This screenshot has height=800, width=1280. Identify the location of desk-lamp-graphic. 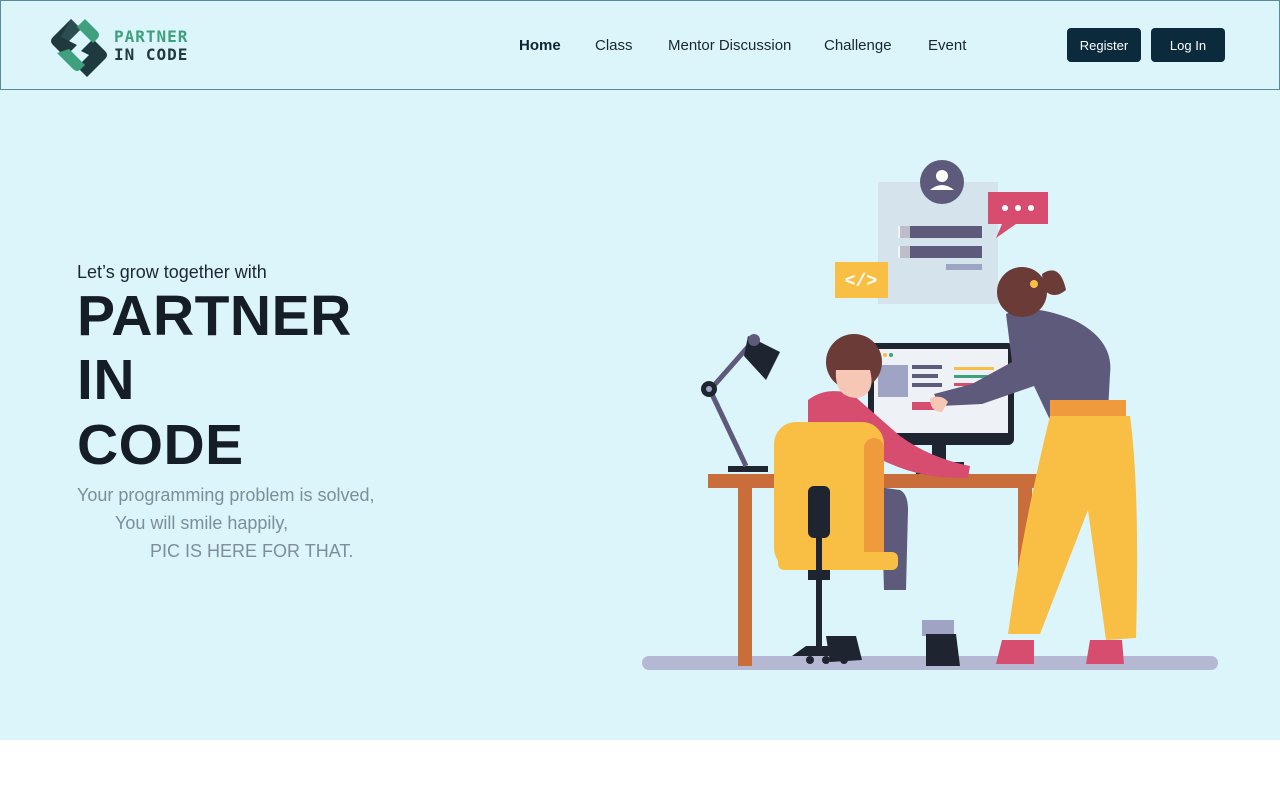
(740, 403).